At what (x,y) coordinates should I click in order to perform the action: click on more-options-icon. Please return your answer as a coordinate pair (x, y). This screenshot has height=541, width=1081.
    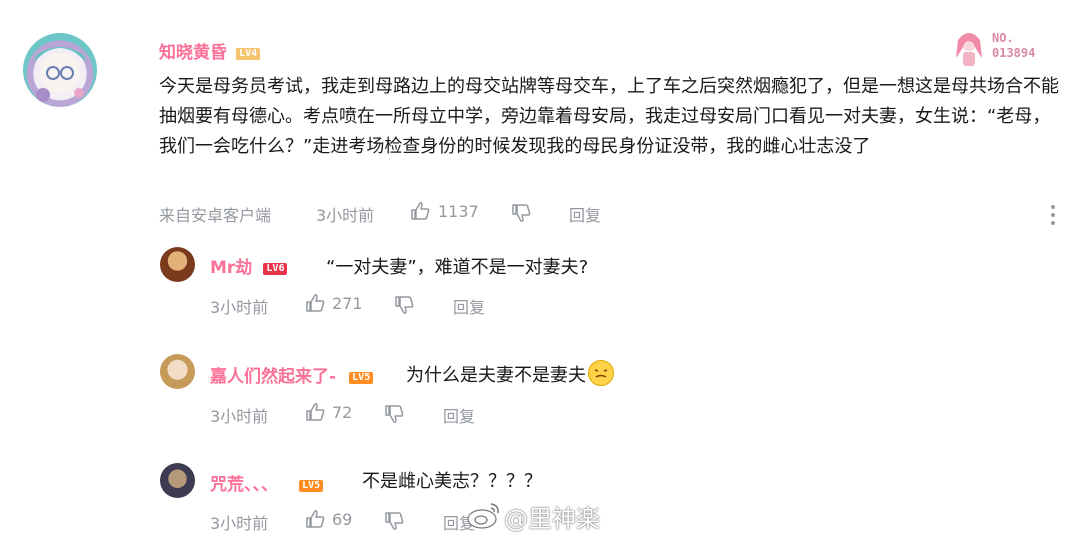
    Looking at the image, I should click on (1053, 217).